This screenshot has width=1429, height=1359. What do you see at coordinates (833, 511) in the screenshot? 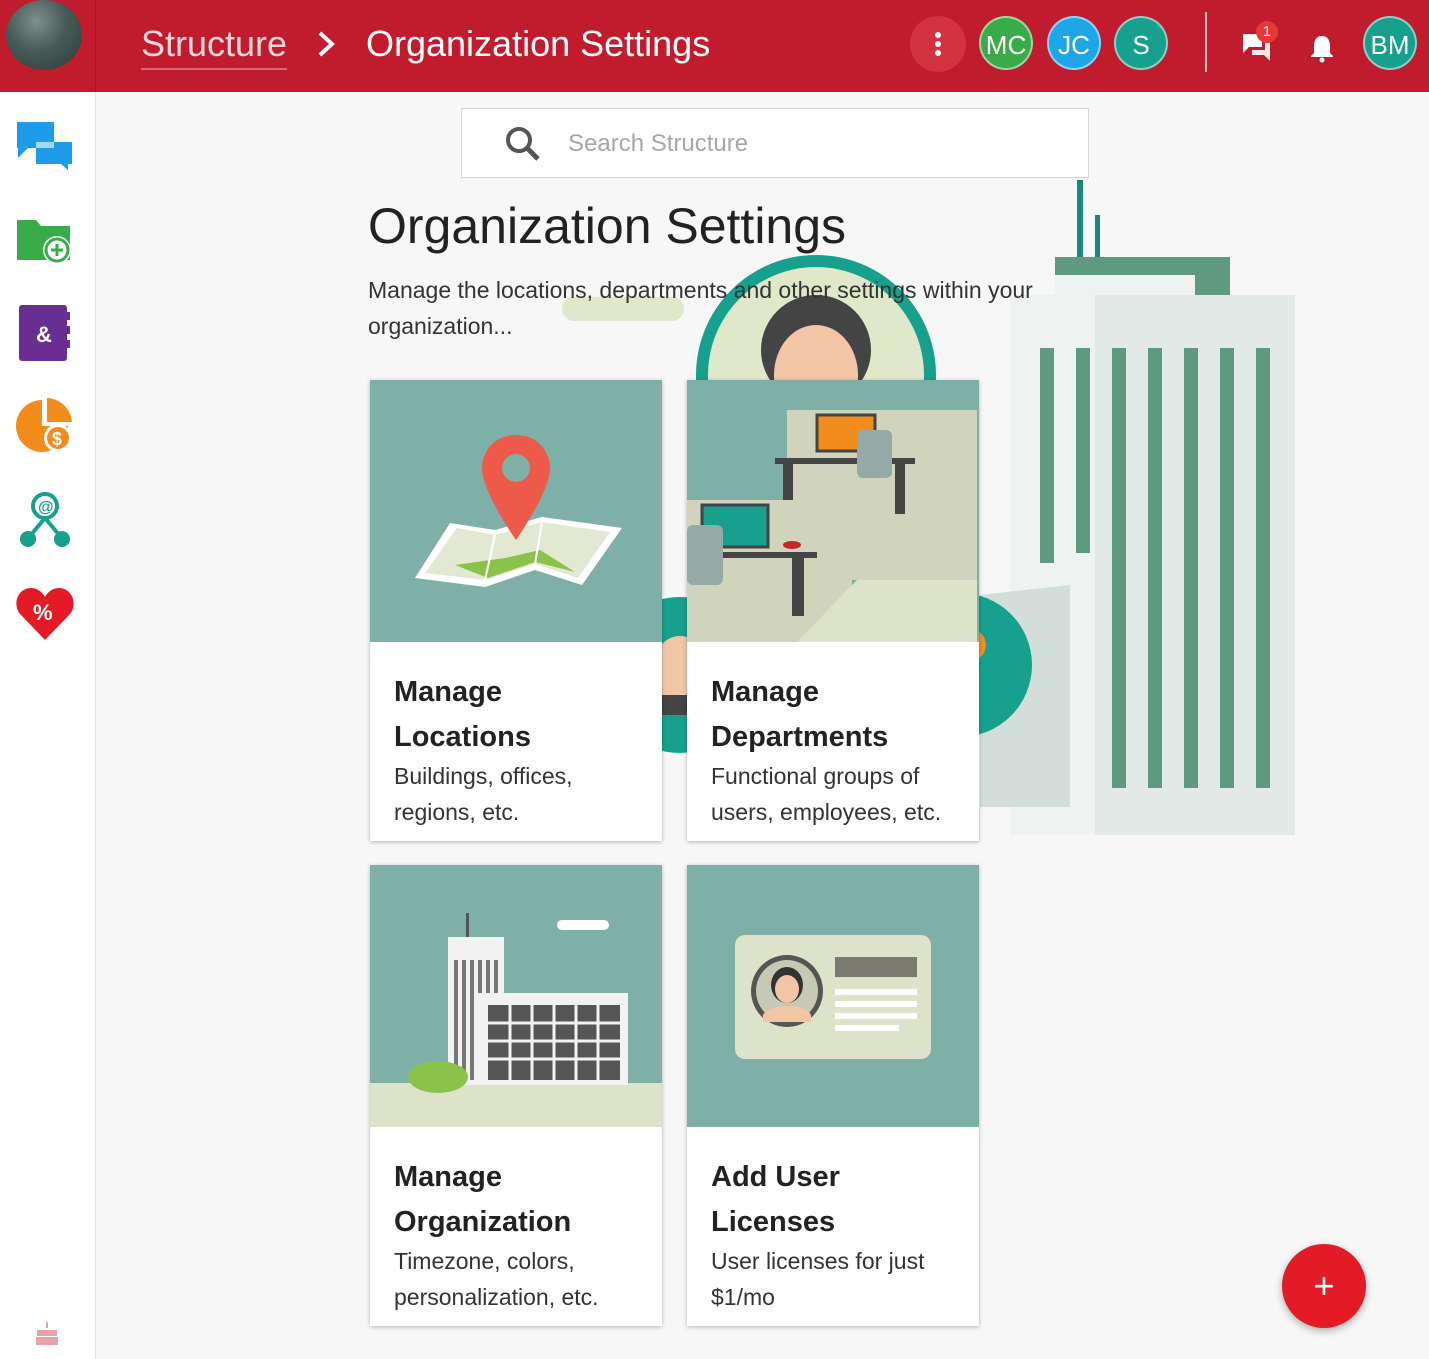
I see `office-desks-illustration` at bounding box center [833, 511].